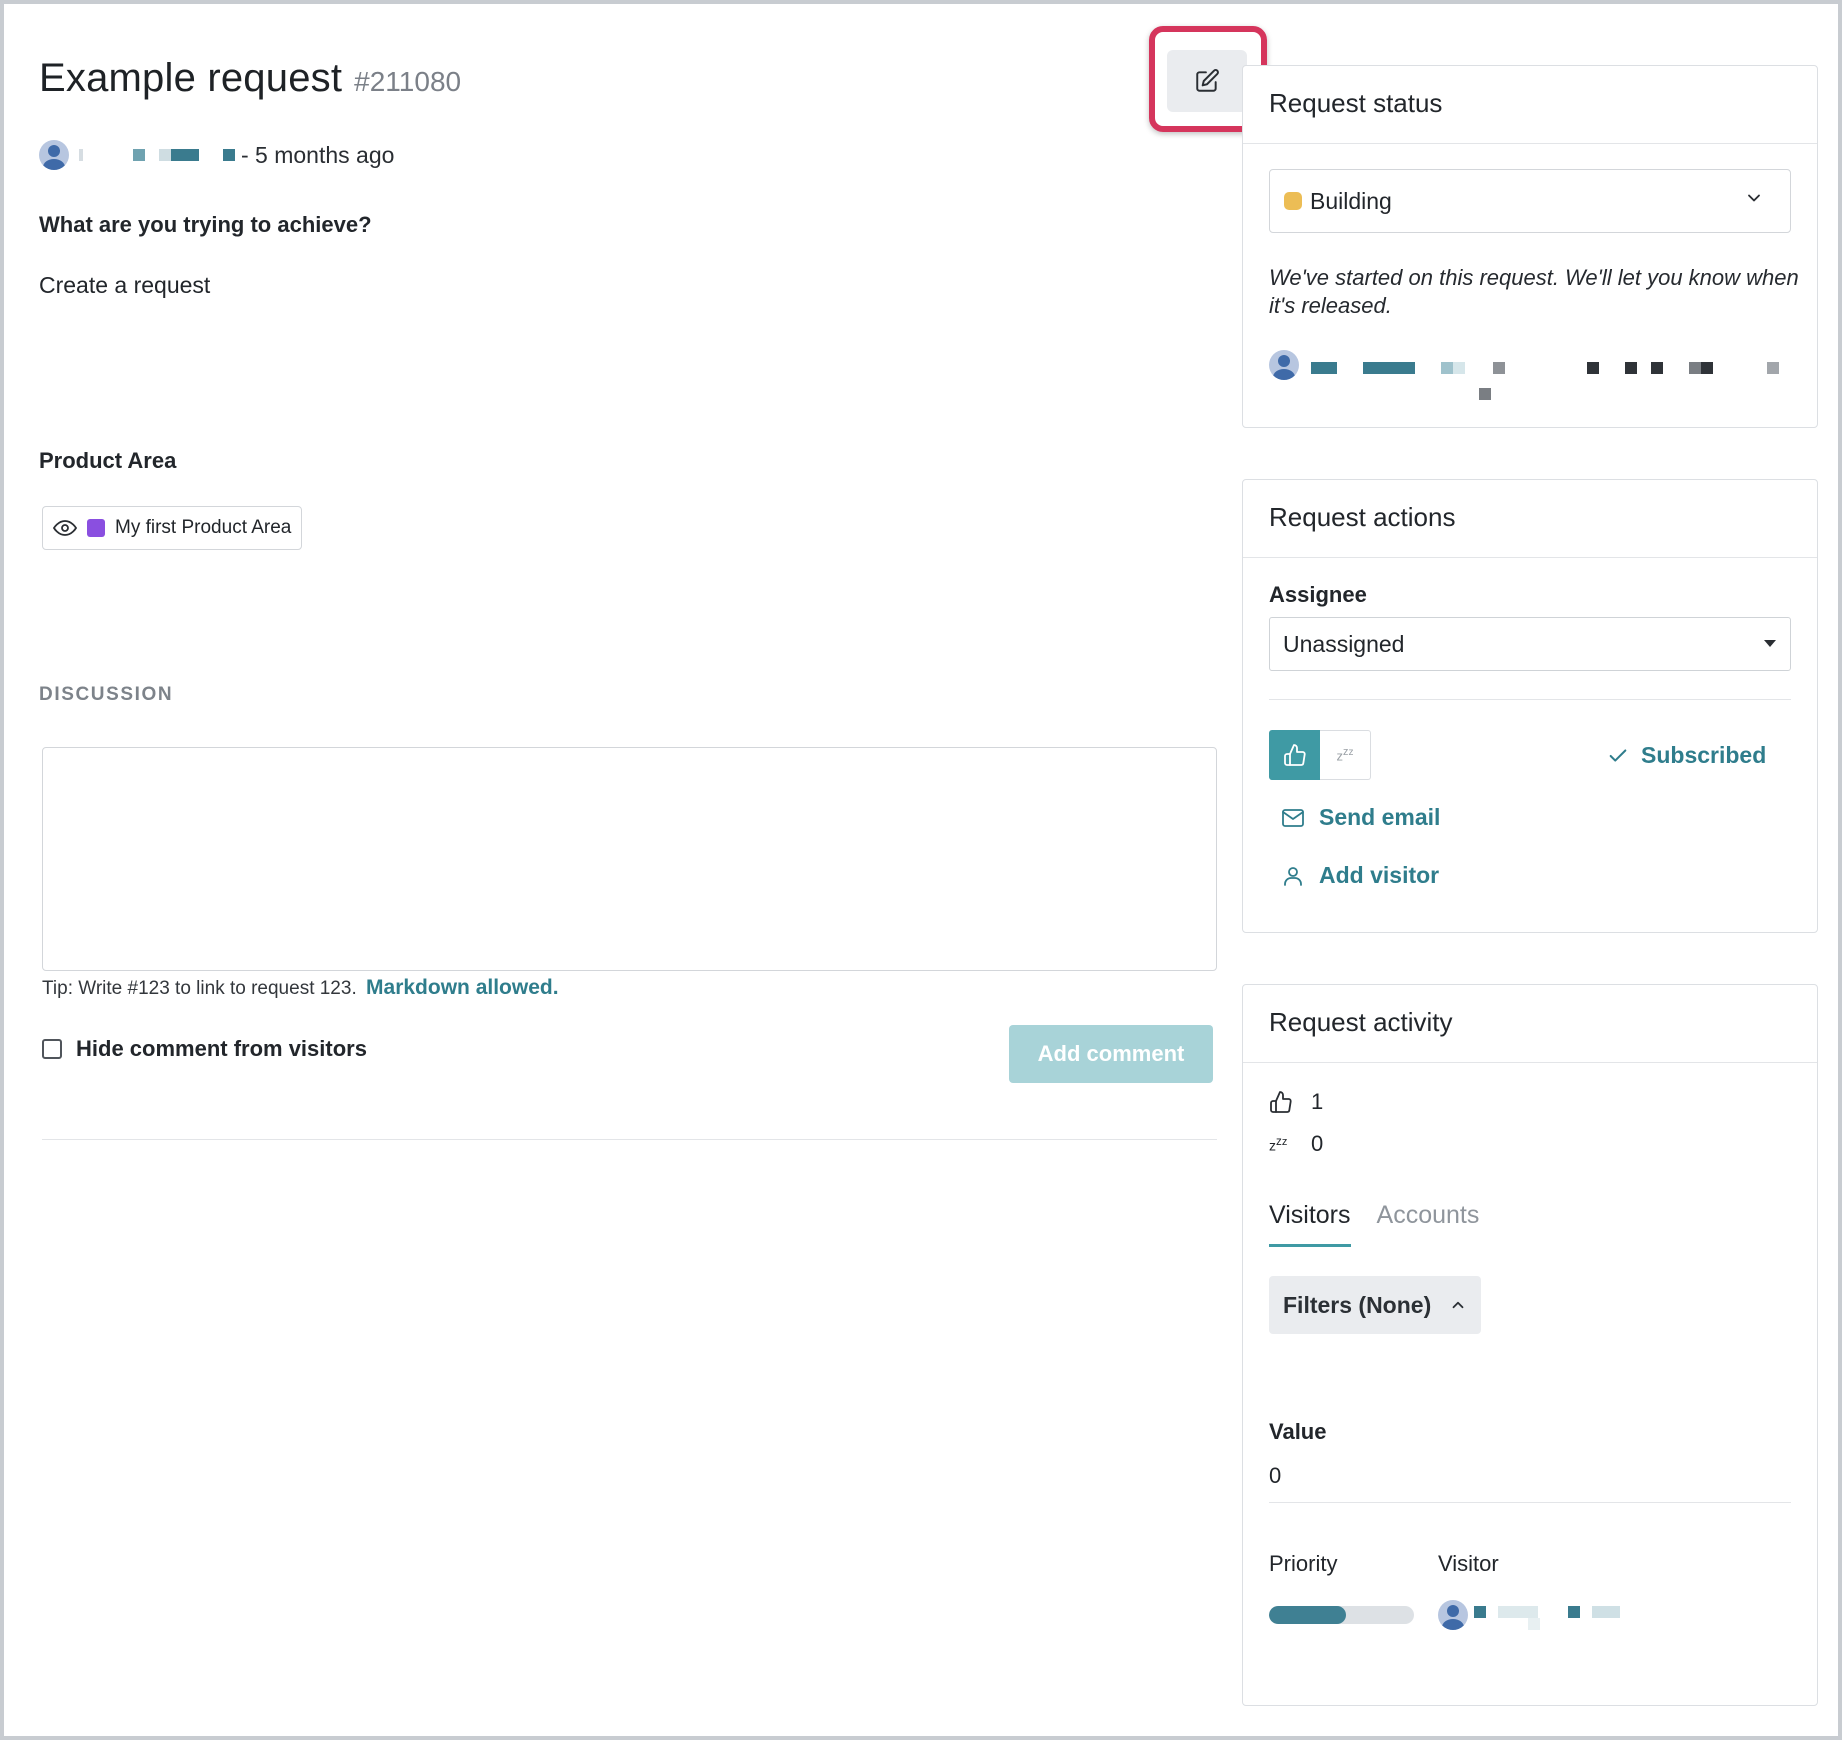 The width and height of the screenshot is (1842, 1740). I want to click on status-avatar, so click(1284, 365).